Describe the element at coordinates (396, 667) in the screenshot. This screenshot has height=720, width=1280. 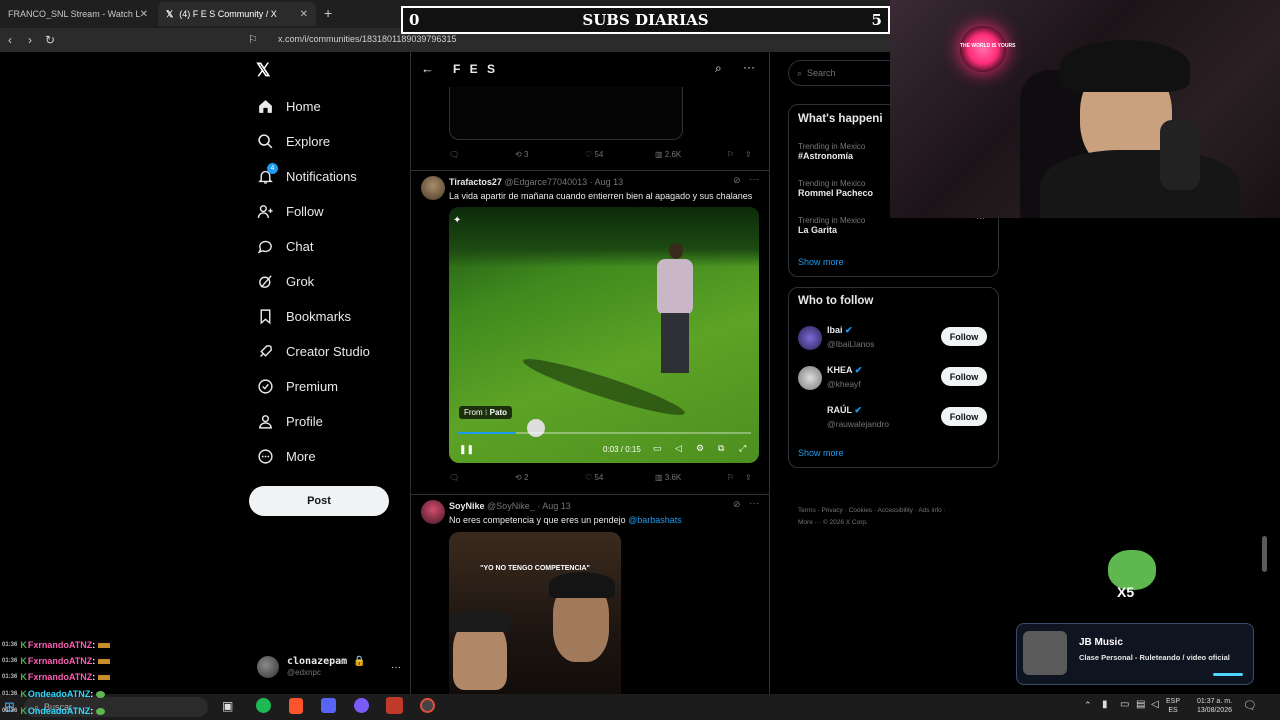
I see `more-dots-icon: ···` at that location.